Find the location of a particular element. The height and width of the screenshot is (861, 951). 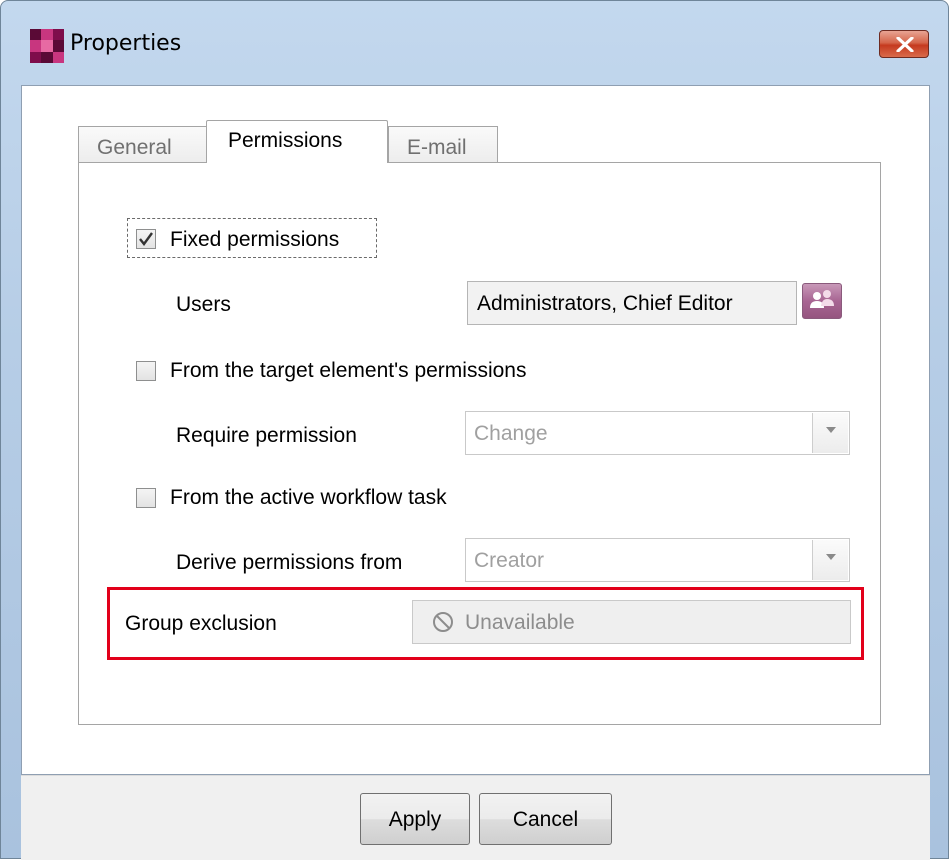

select-users-button is located at coordinates (822, 301).